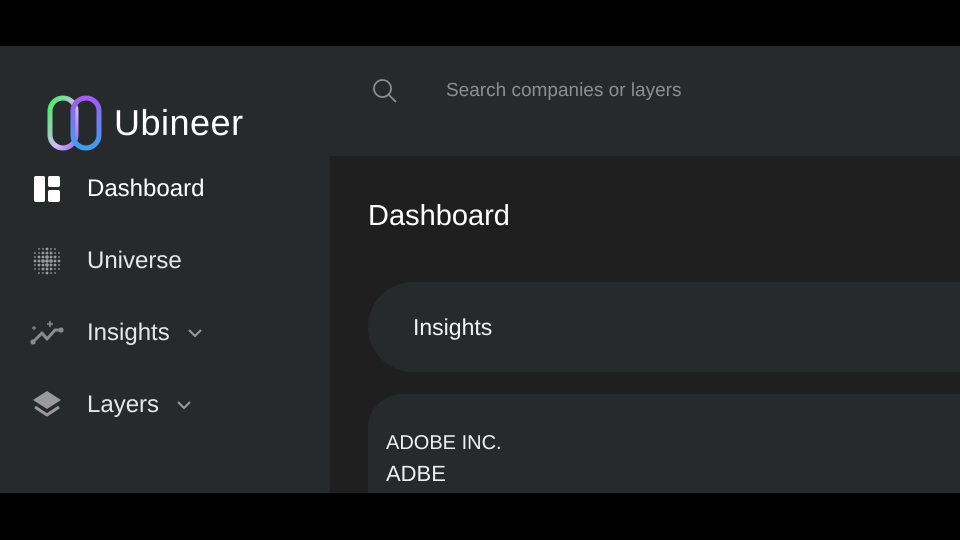  I want to click on search-field: Search companies or layers, so click(589, 91).